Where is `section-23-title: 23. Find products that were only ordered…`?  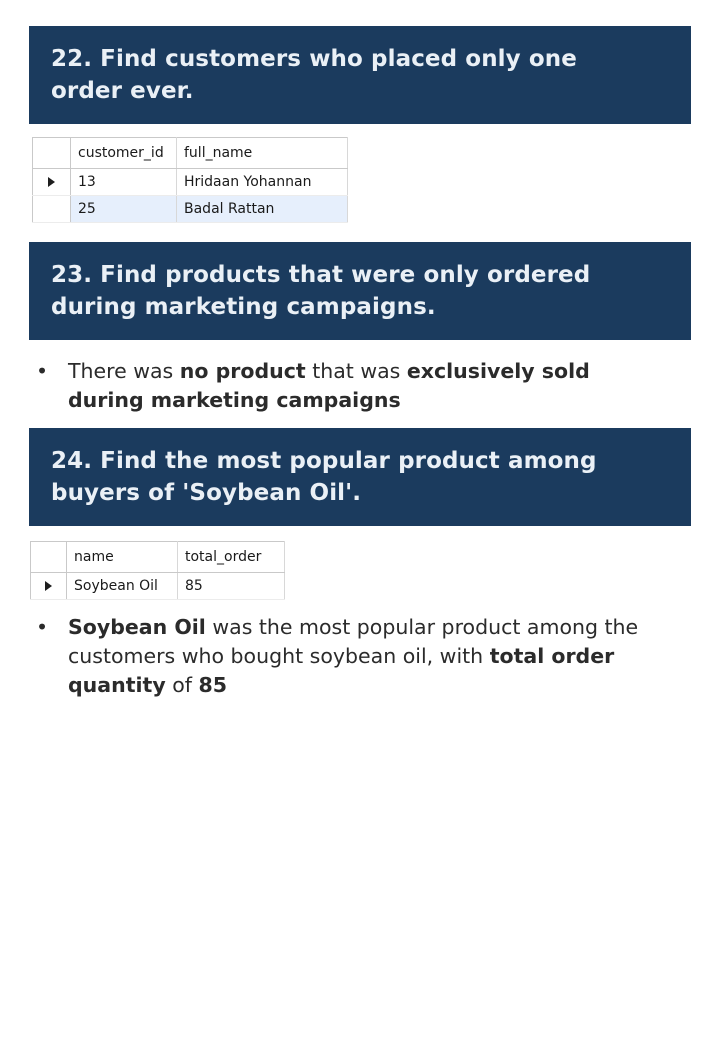 section-23-title: 23. Find products that were only ordered… is located at coordinates (321, 291).